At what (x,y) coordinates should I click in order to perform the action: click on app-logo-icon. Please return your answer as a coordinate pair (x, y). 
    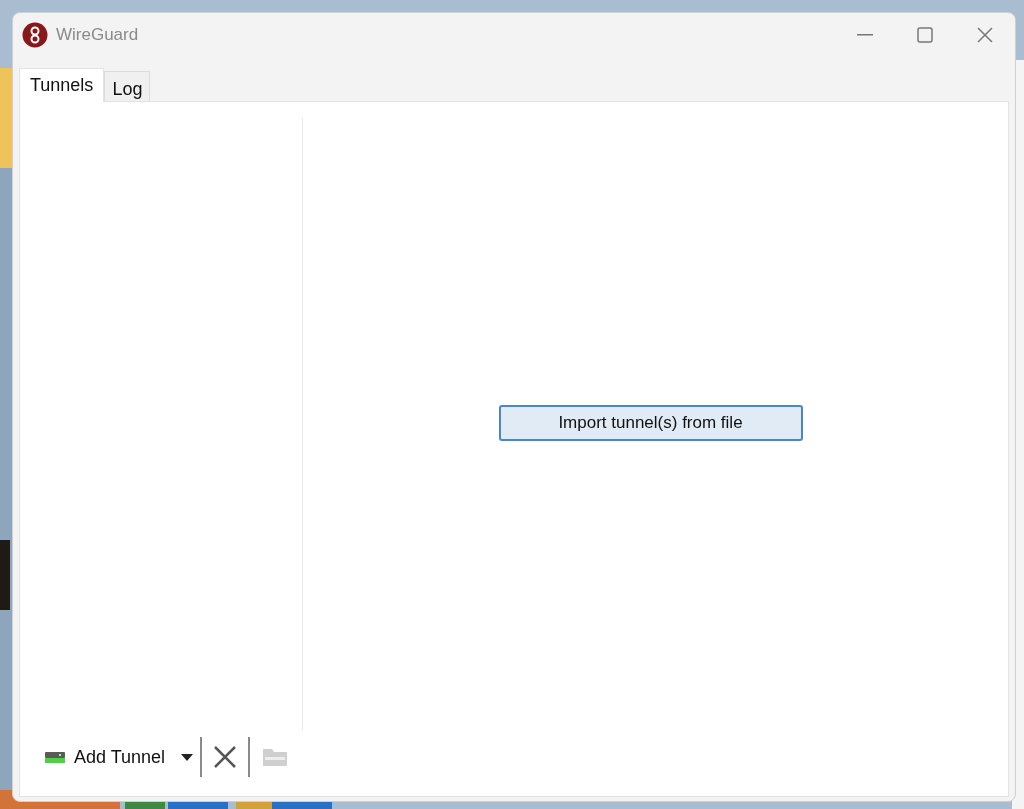
    Looking at the image, I should click on (35, 35).